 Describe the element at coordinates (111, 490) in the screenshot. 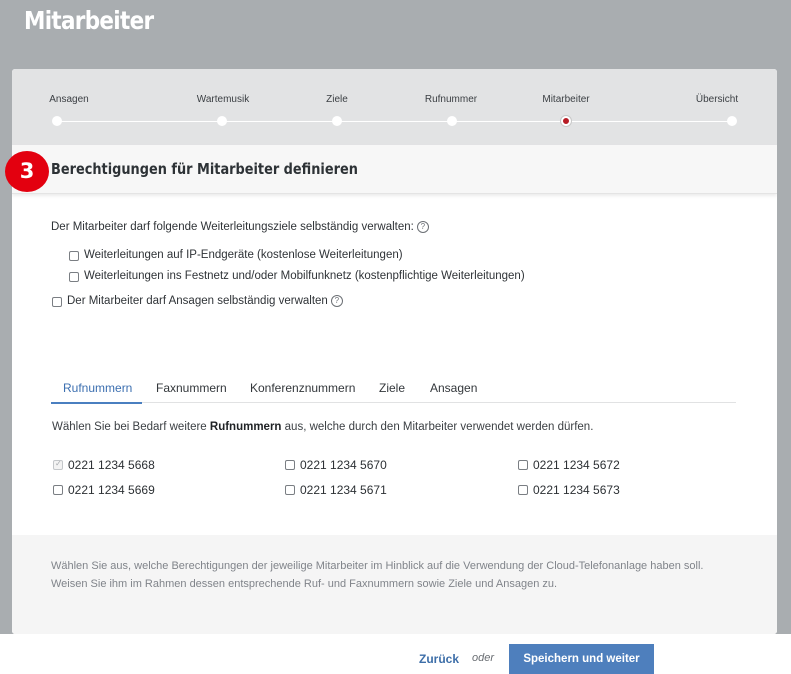

I see `number-label-5669: 0221 1234 5669` at that location.